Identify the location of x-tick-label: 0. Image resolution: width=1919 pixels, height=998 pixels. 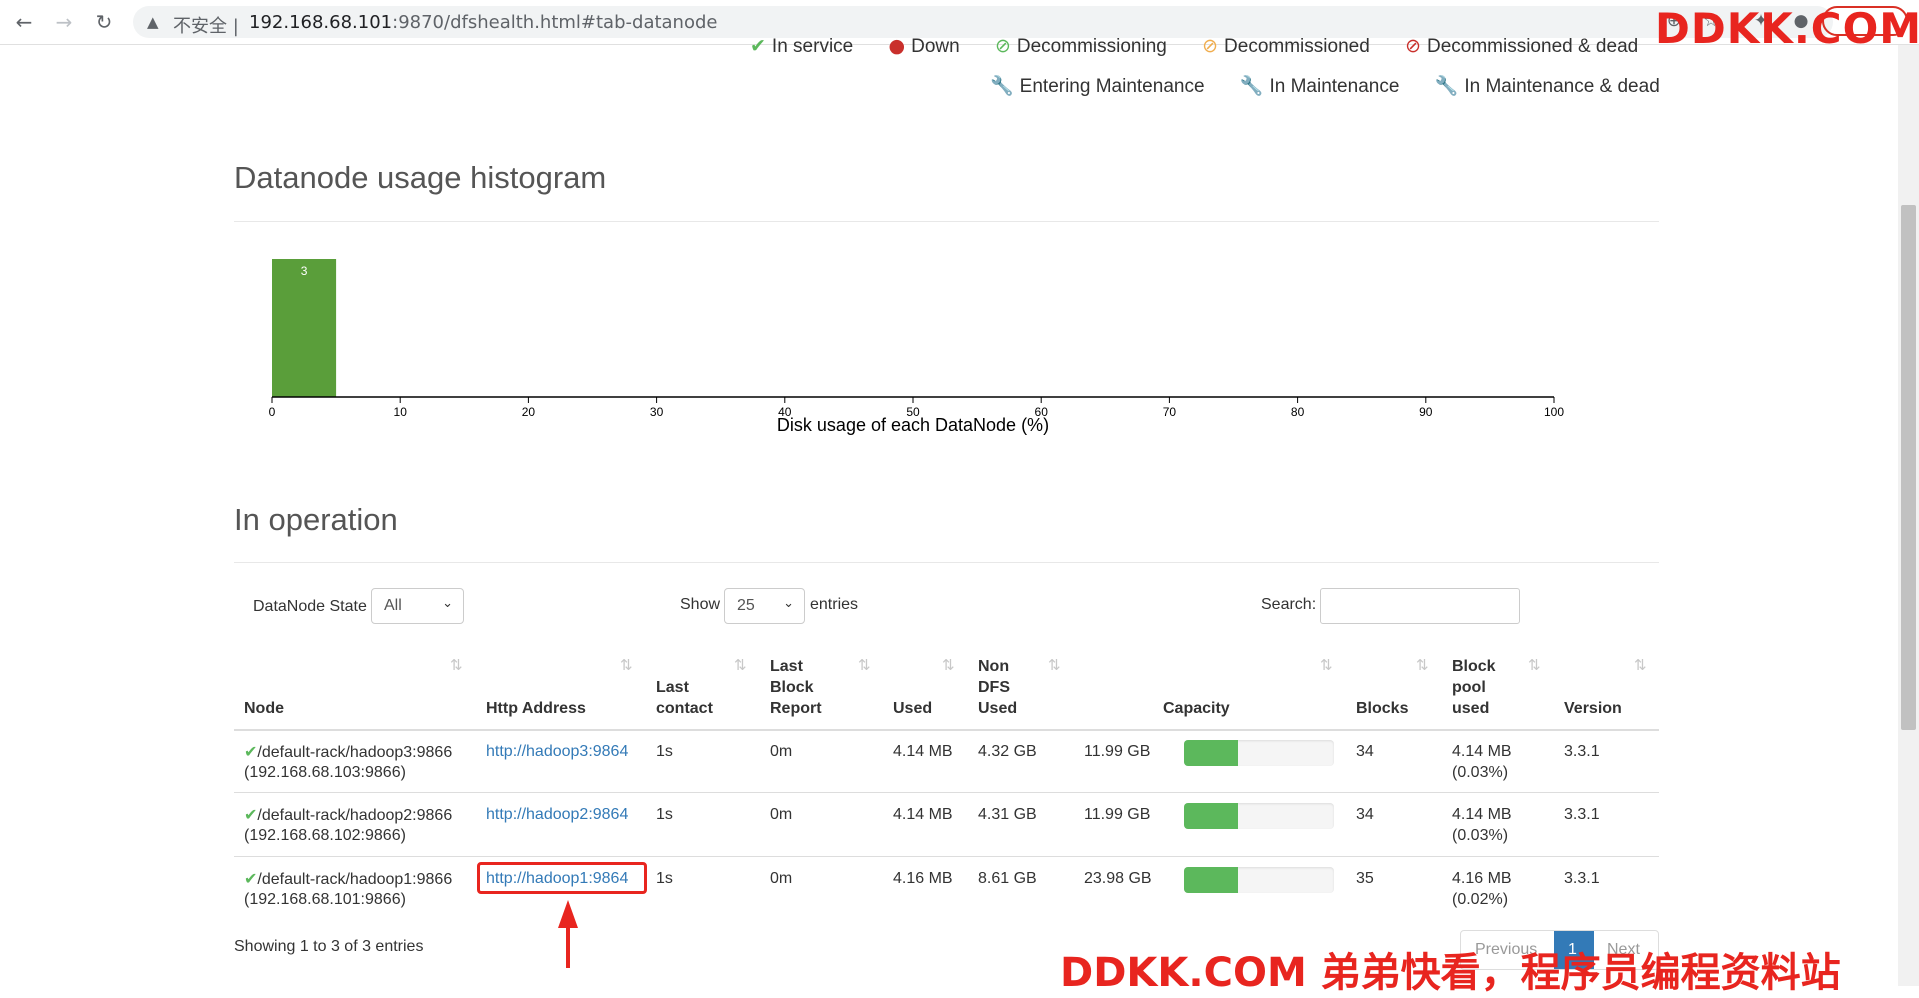
(272, 412).